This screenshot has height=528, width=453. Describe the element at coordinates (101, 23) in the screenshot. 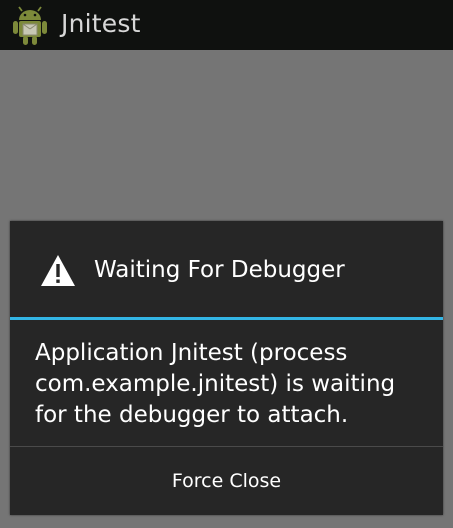

I see `app-title: Jnitest` at that location.